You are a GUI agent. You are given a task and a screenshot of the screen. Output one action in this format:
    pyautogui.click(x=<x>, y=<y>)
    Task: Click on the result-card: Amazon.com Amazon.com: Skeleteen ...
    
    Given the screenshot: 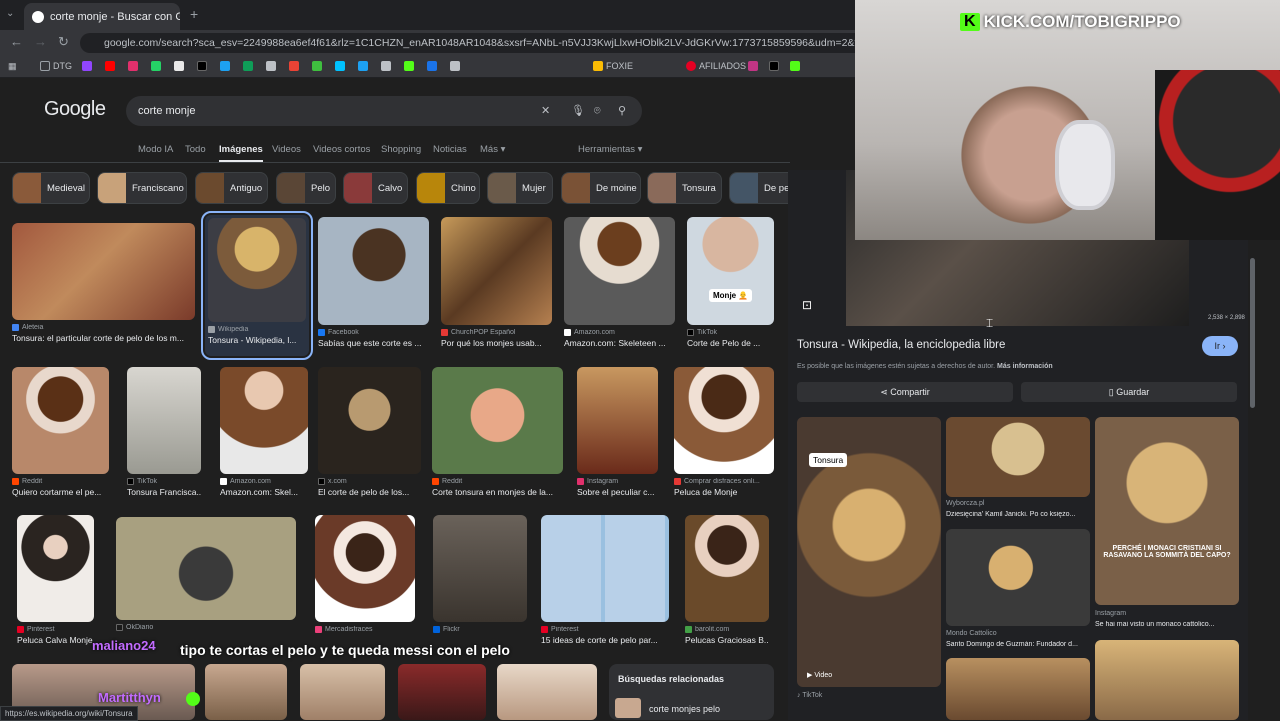 What is the action you would take?
    pyautogui.click(x=619, y=282)
    